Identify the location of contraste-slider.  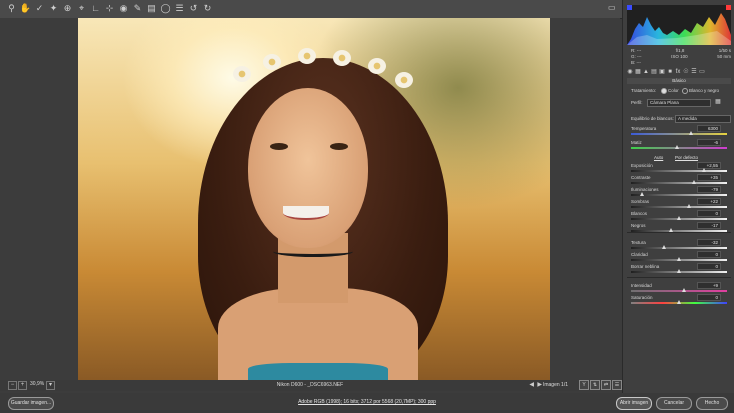
(679, 182).